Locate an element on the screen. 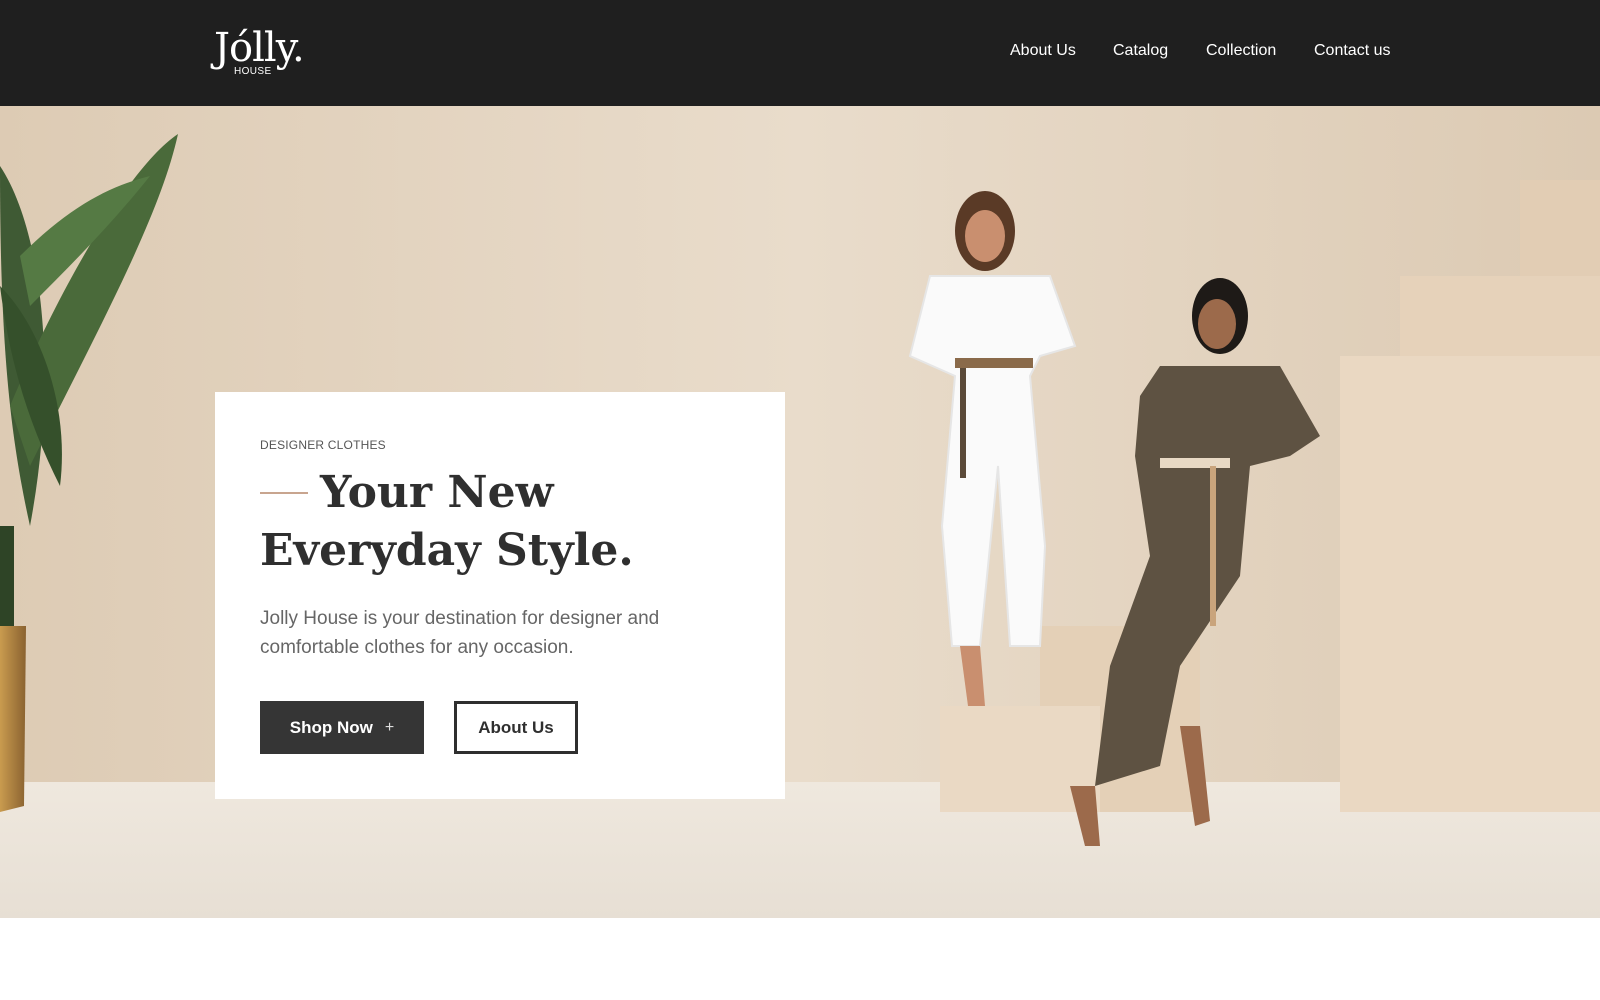 The width and height of the screenshot is (1600, 1000). headline-line-1: Your New is located at coordinates (437, 492).